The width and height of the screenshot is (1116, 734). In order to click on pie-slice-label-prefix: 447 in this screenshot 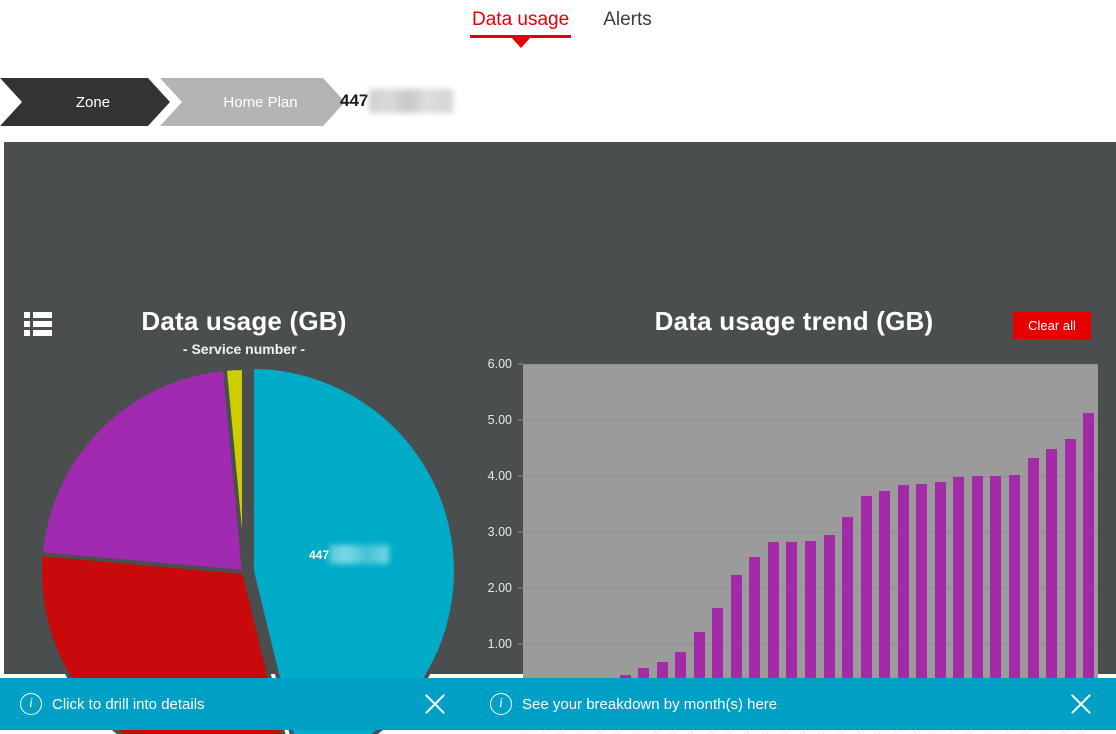, I will do `click(319, 554)`.